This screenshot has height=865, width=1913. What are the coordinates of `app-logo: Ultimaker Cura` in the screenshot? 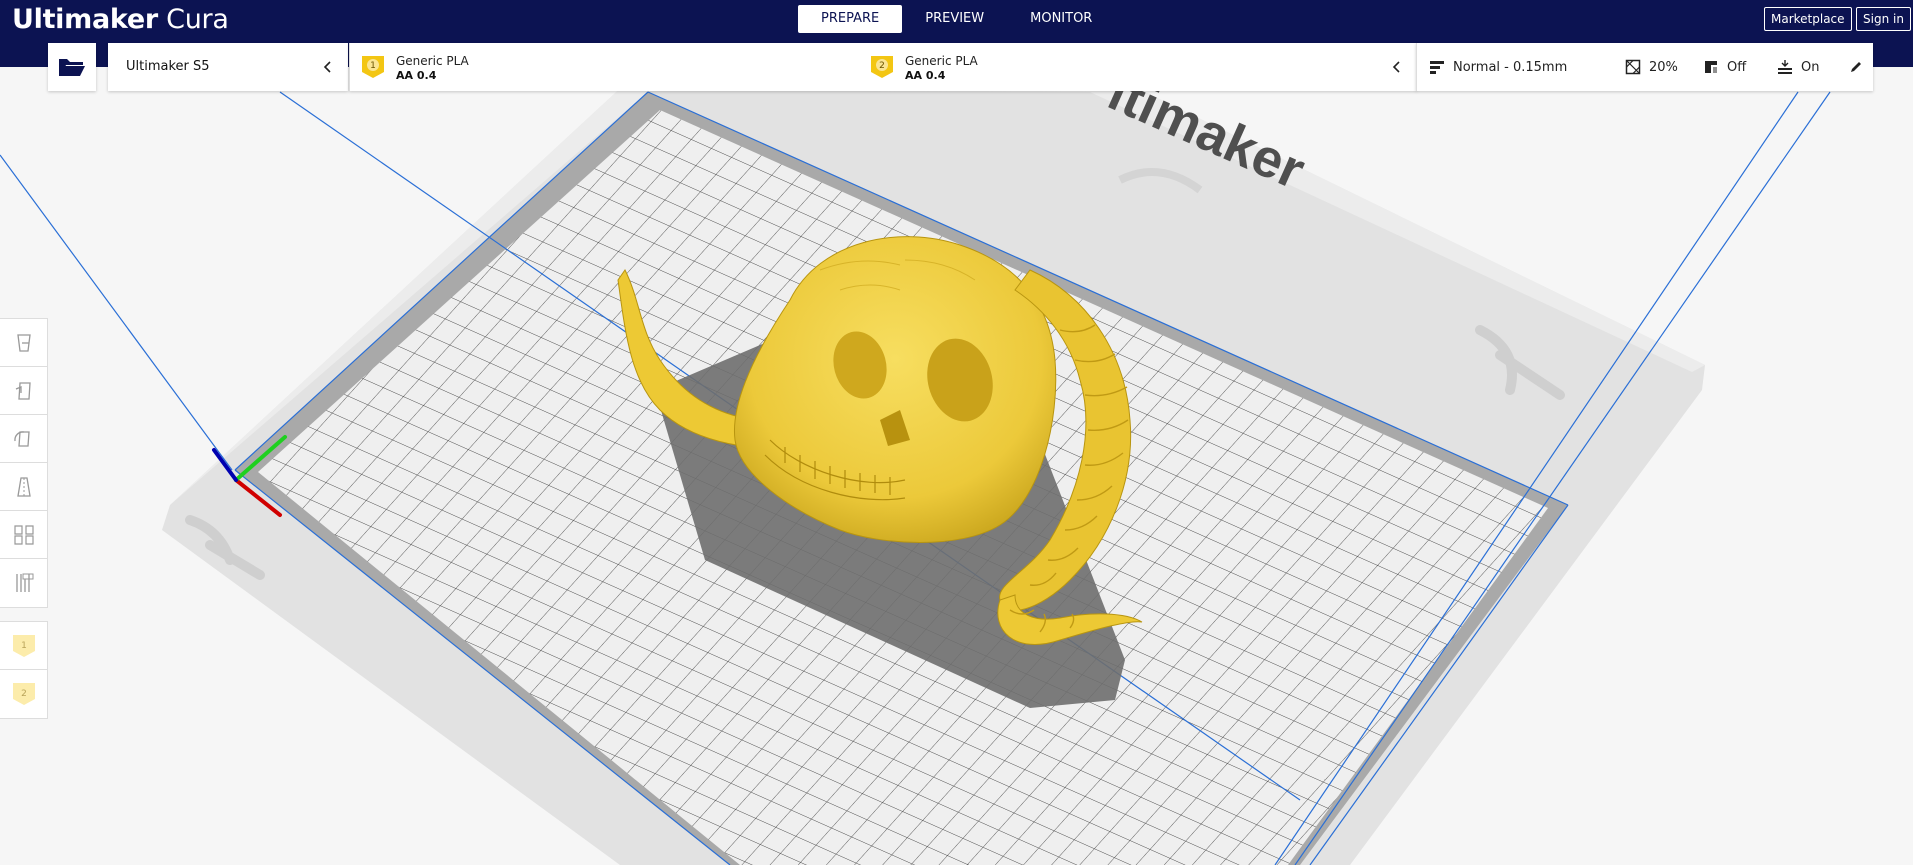 It's located at (120, 19).